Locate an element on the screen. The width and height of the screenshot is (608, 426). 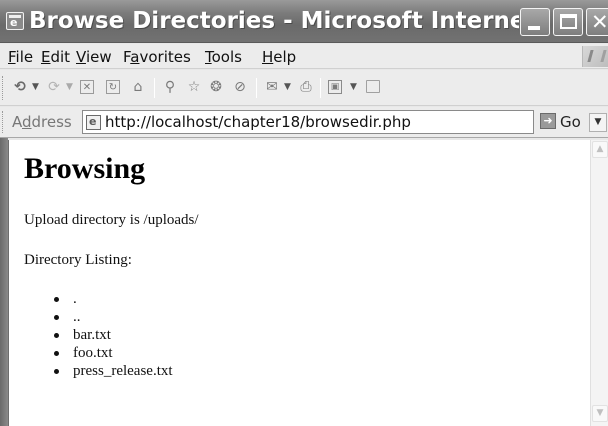
menu-favorites-label: vorites is located at coordinates (165, 57).